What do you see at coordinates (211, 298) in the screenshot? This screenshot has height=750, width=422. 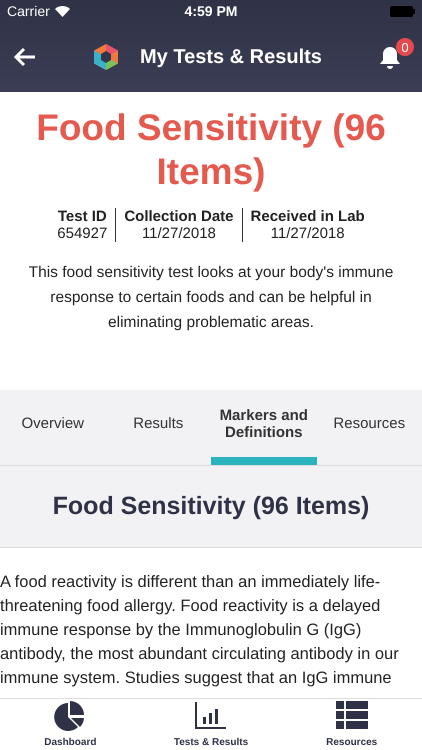 I see `test-description: This food sensitivity test looks at your body's immune response to certain foods and can be helpful in eliminating problematic areas.` at bounding box center [211, 298].